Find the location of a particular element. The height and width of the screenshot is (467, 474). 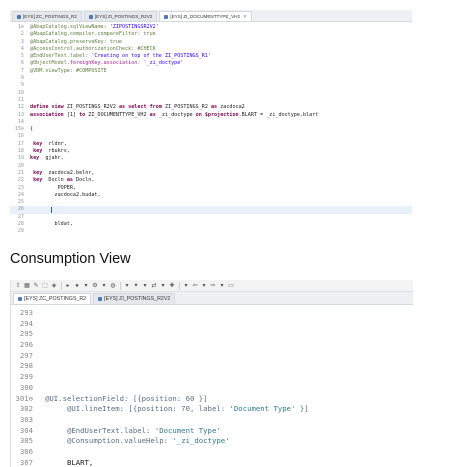

code-line: 27 is located at coordinates (211, 217).